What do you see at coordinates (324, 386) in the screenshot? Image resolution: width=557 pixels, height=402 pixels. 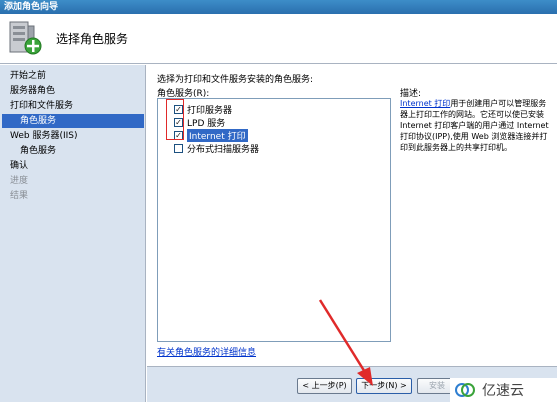 I see `back-button: < 上一步(P)` at bounding box center [324, 386].